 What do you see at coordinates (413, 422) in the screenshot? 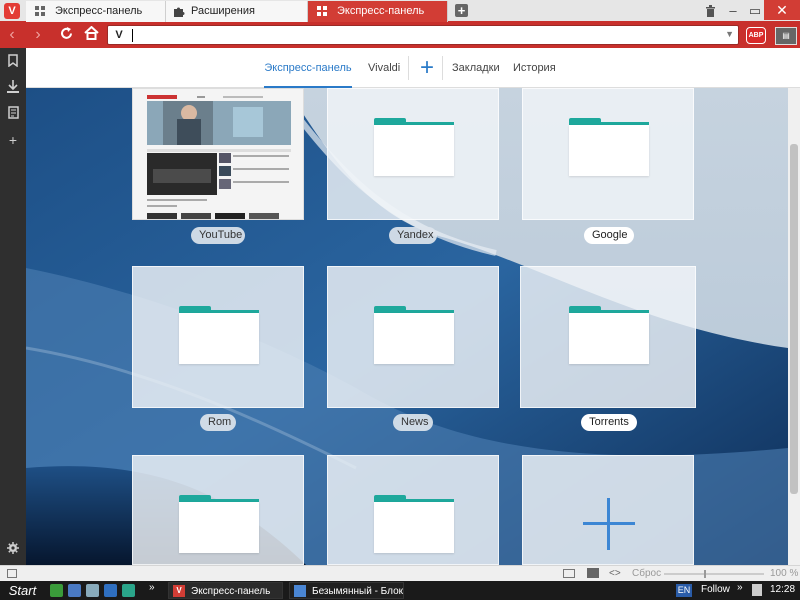
I see `tile-label-news: News` at bounding box center [413, 422].